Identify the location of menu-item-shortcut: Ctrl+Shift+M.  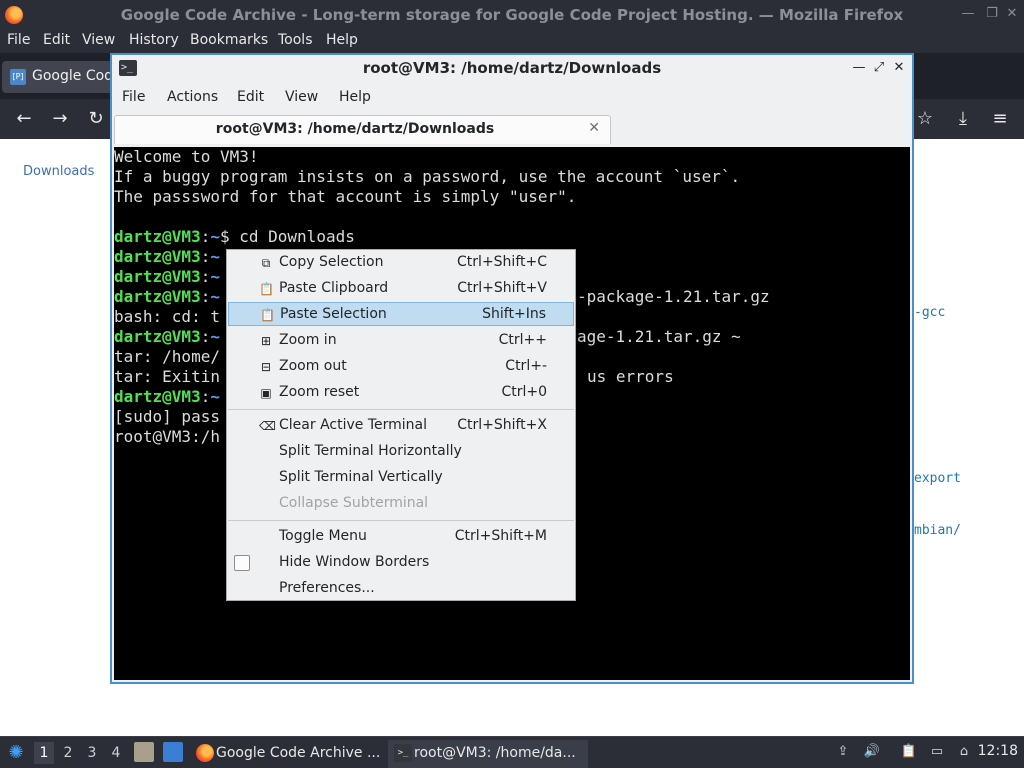
(500, 536).